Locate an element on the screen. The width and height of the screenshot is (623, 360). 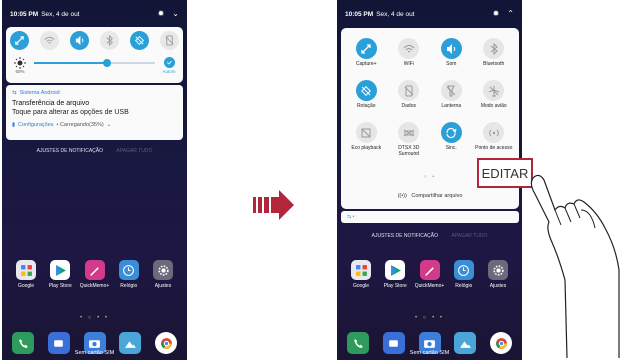
notification-text: Toque para alterar as opções de USB is located at coordinates (70, 112).